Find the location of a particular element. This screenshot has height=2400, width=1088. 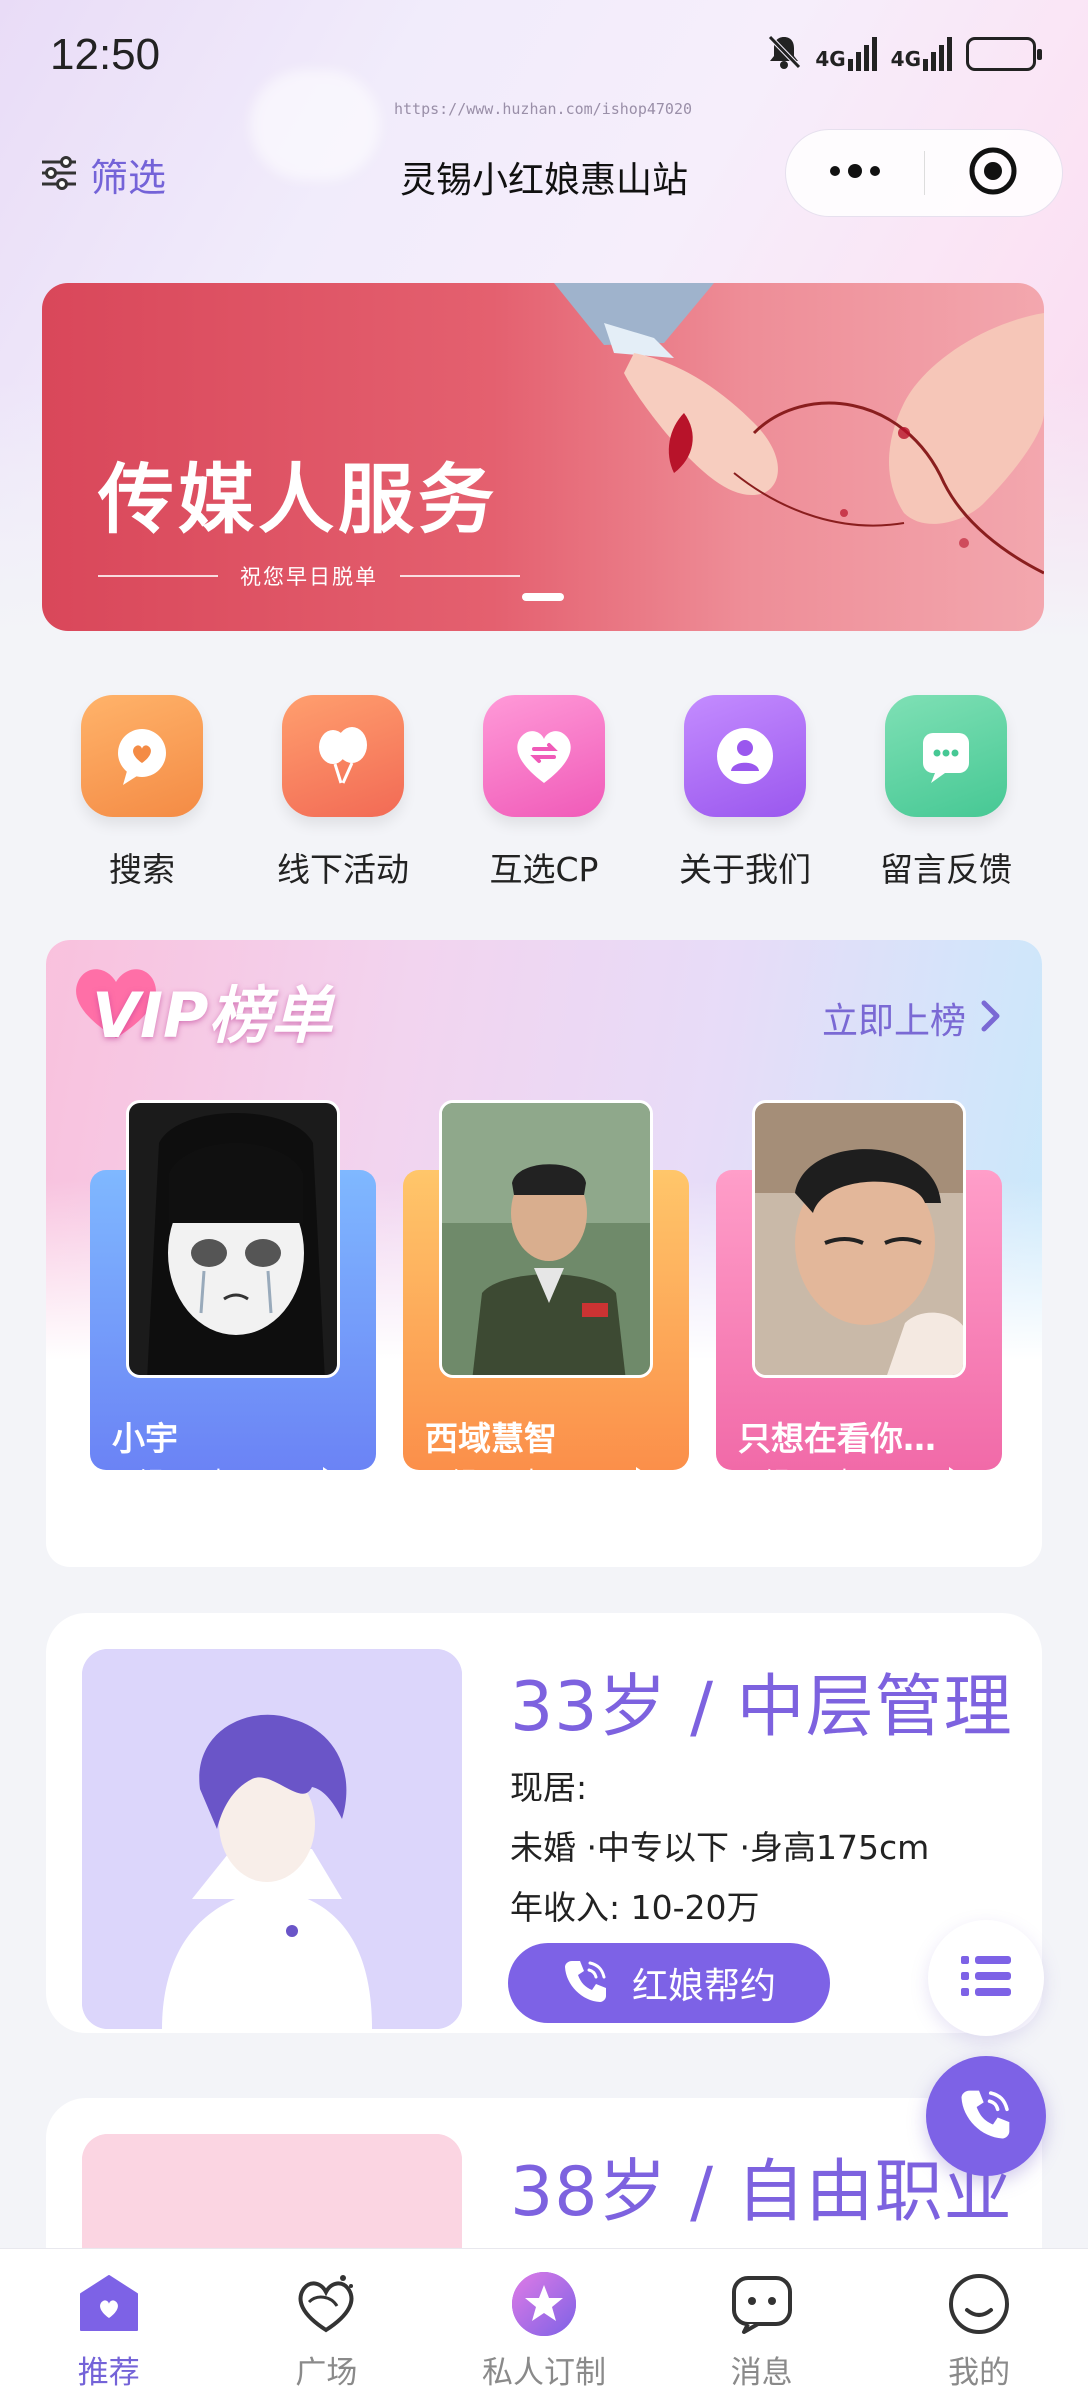

target-circle-icon is located at coordinates (993, 173).